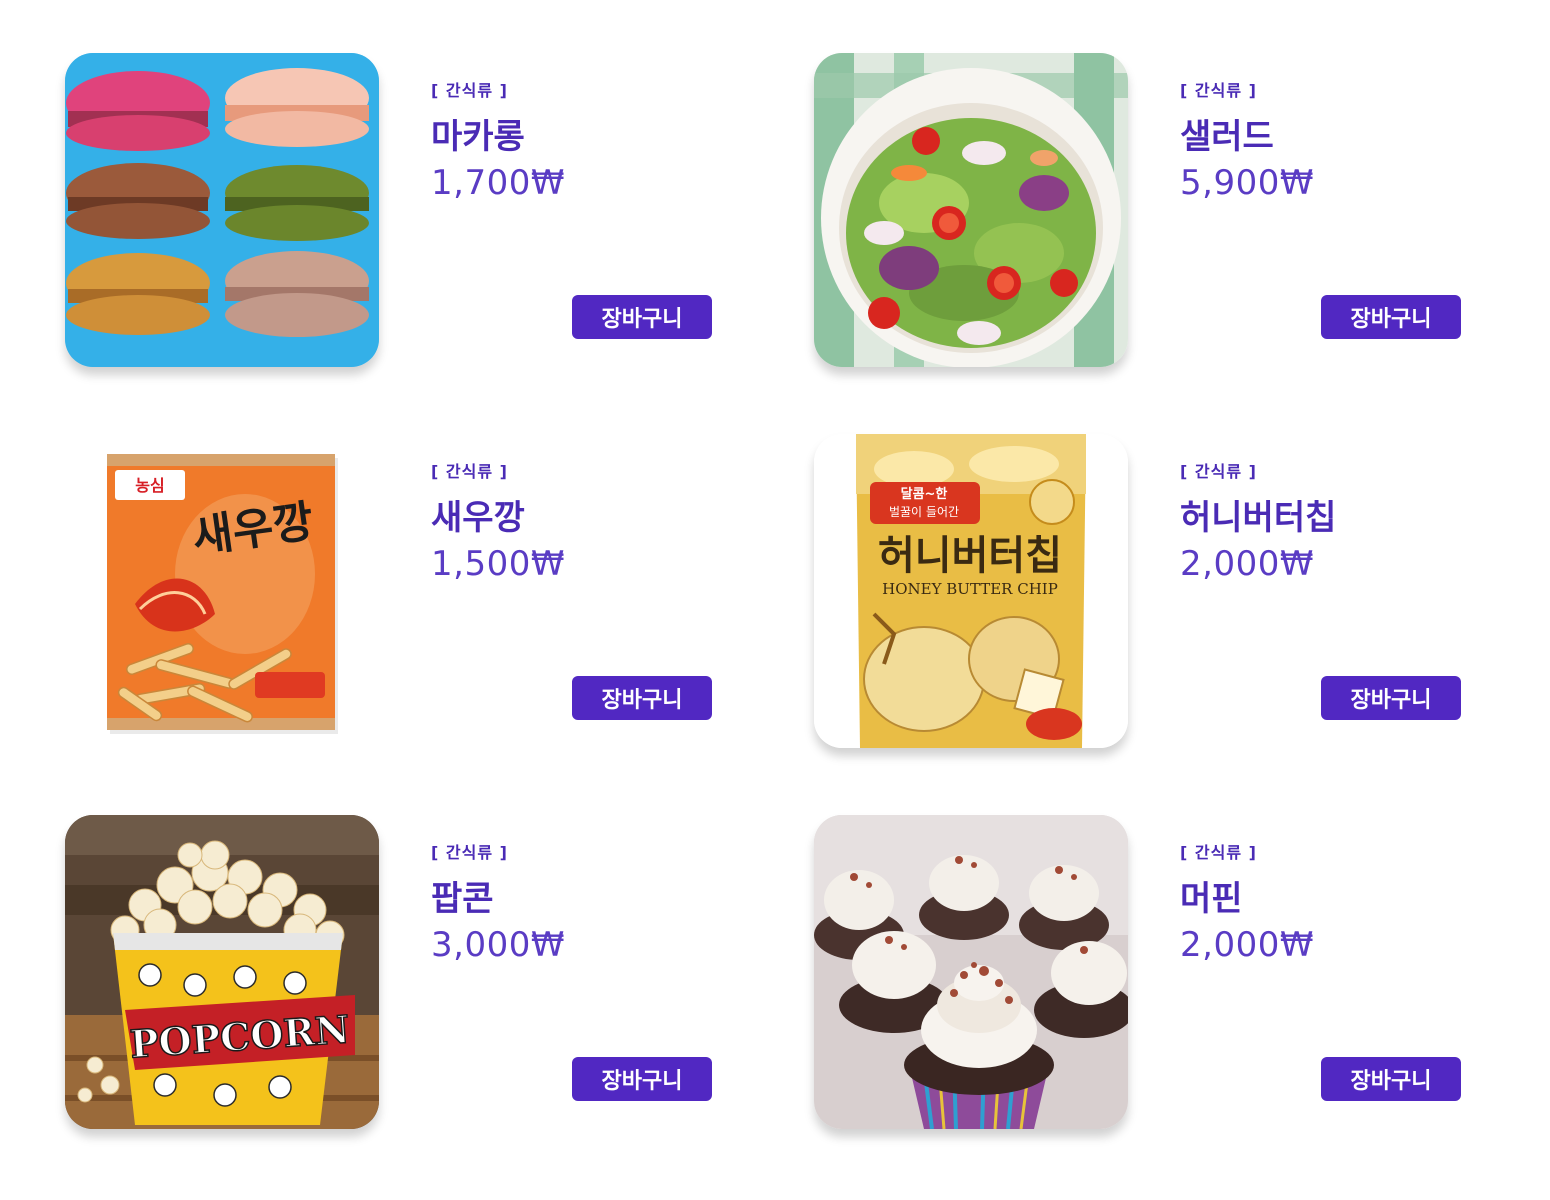 Image resolution: width=1550 pixels, height=1200 pixels. What do you see at coordinates (222, 591) in the screenshot?
I see `saewookkang-image: 농심 새우깡` at bounding box center [222, 591].